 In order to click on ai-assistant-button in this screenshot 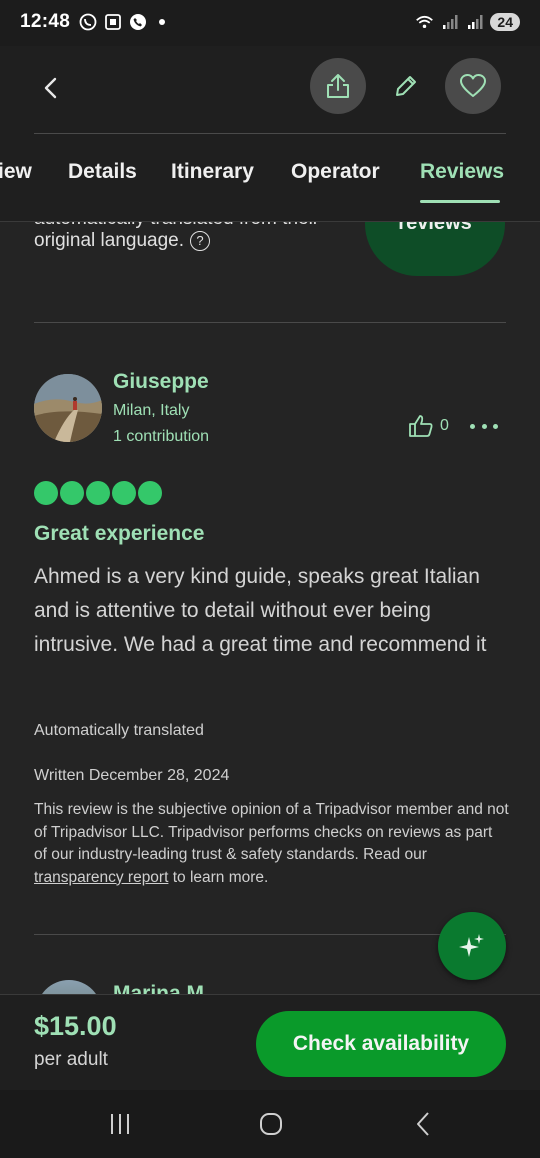, I will do `click(472, 946)`.